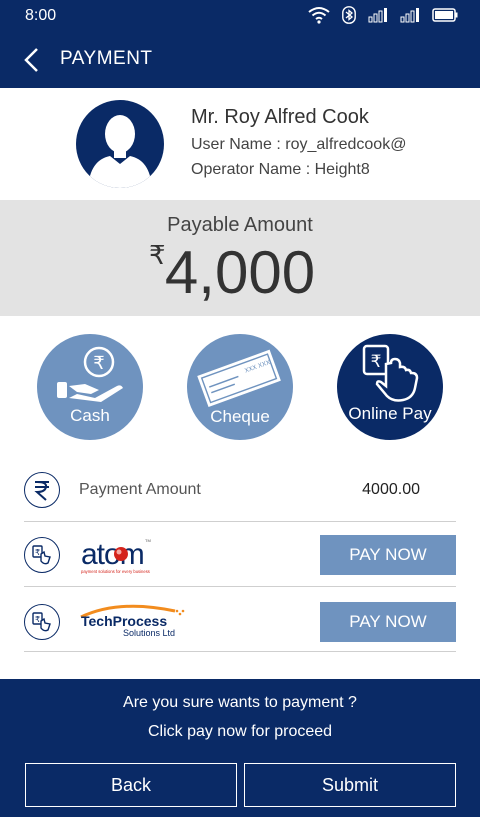 Image resolution: width=480 pixels, height=817 pixels. I want to click on gateway-row-techprocess: ₹ TechProcess Solutions Ltd PAY NOW, so click(240, 619).